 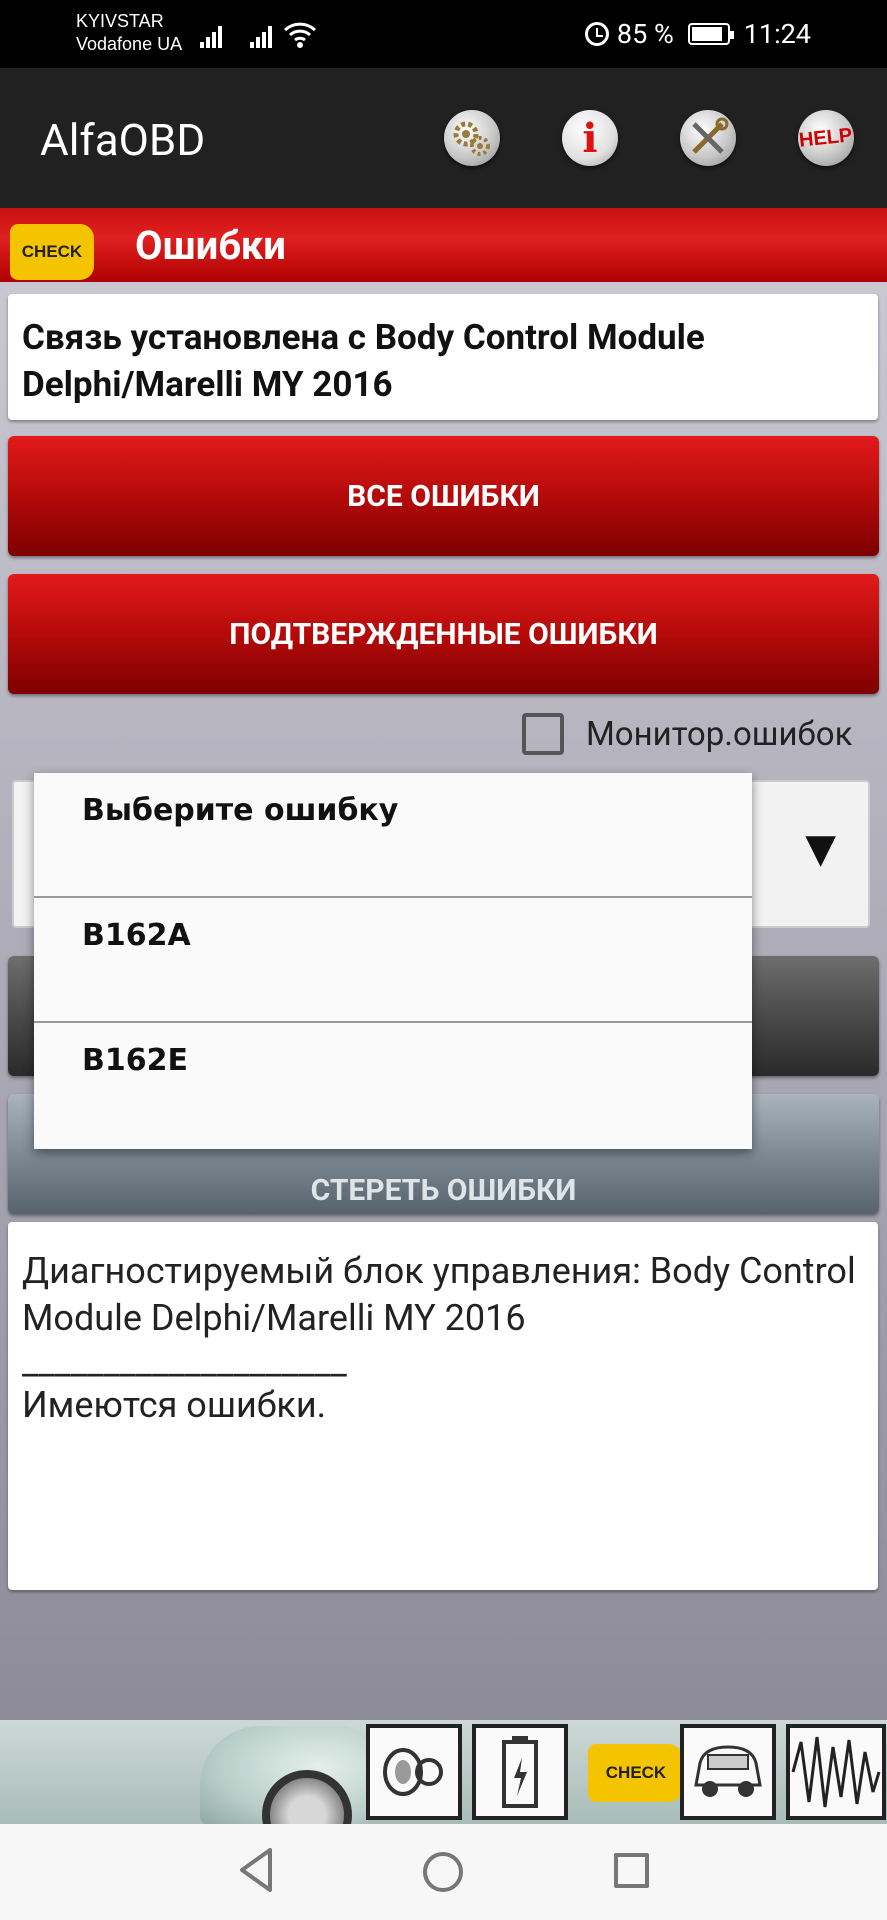 I want to click on navigation-bar, so click(x=443, y=1872).